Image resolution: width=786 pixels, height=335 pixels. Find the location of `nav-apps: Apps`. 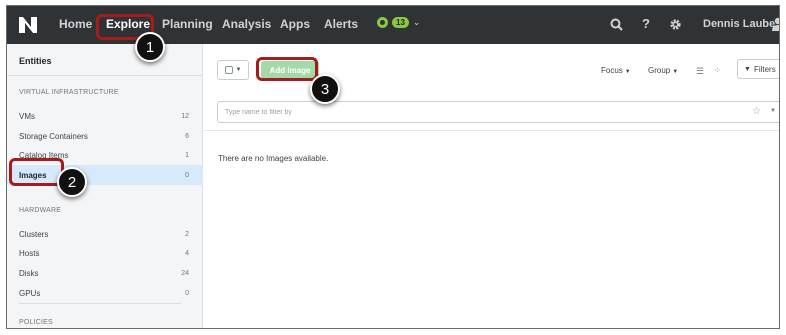

nav-apps: Apps is located at coordinates (295, 24).